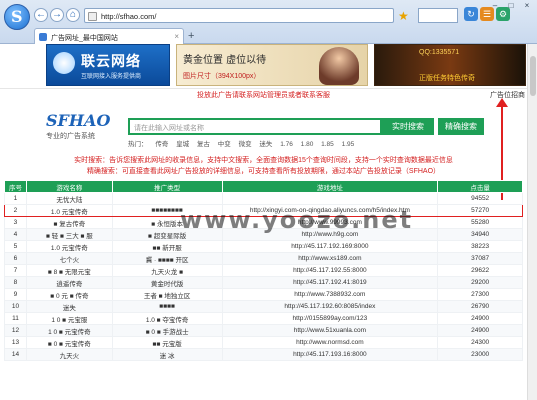 This screenshot has width=537, height=400. Describe the element at coordinates (330, 198) in the screenshot. I see `game-url` at that location.